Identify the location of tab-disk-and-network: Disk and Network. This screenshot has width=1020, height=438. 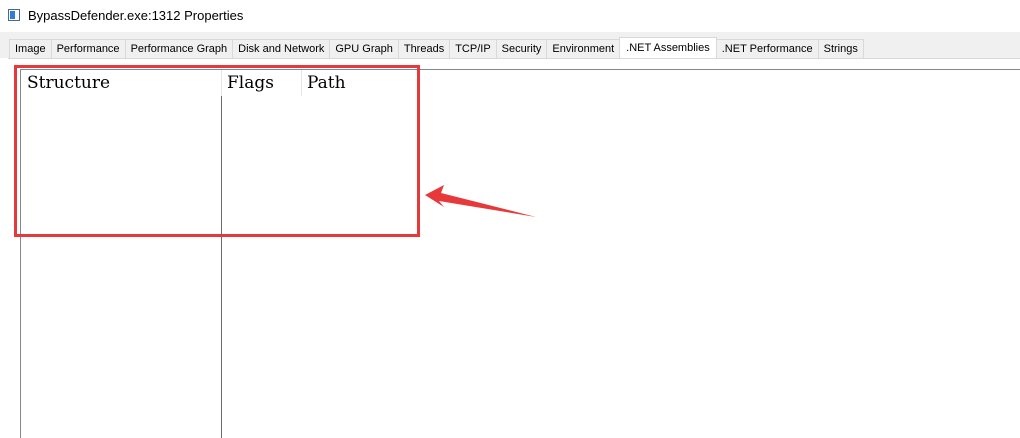
(281, 48).